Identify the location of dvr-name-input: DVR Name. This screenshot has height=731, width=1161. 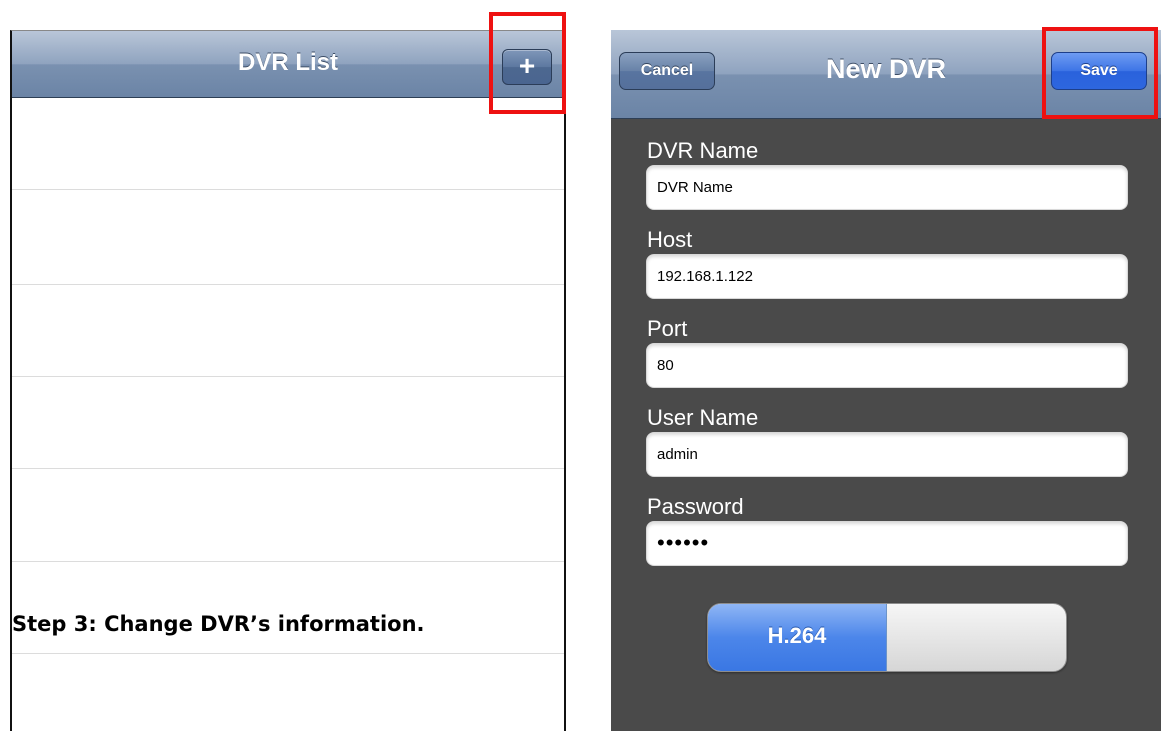
(887, 187).